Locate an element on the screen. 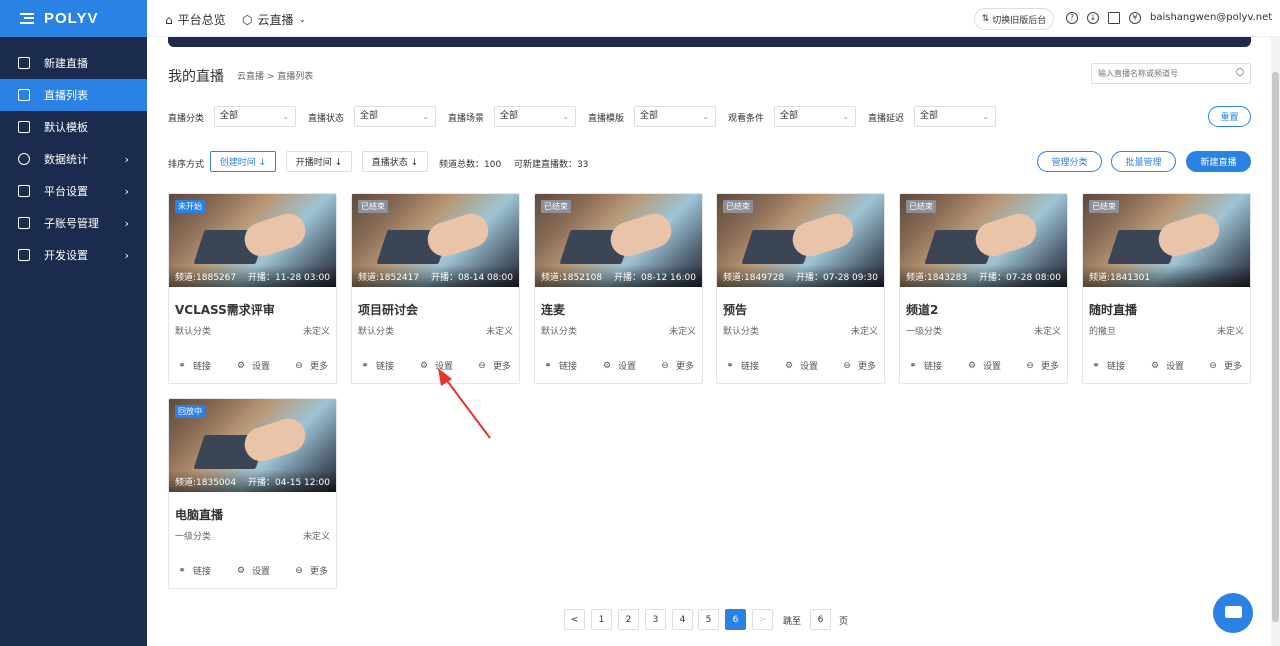 This screenshot has height=646, width=1280. search-icon is located at coordinates (1240, 72).